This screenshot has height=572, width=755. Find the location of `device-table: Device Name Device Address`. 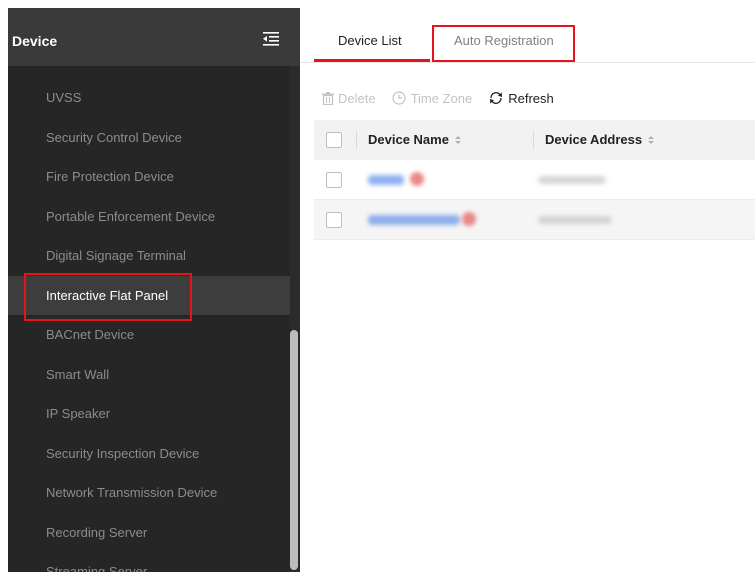

device-table: Device Name Device Address is located at coordinates (534, 180).